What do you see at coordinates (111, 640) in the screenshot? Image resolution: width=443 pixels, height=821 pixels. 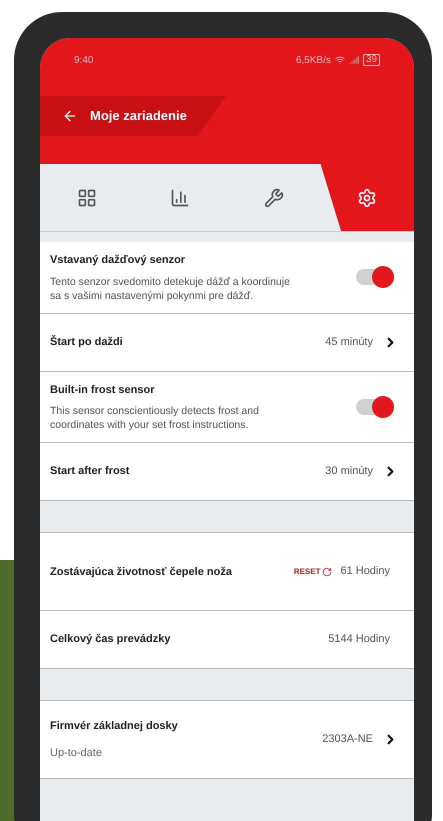 I see `setting-title: Celkový čas prevádzky` at bounding box center [111, 640].